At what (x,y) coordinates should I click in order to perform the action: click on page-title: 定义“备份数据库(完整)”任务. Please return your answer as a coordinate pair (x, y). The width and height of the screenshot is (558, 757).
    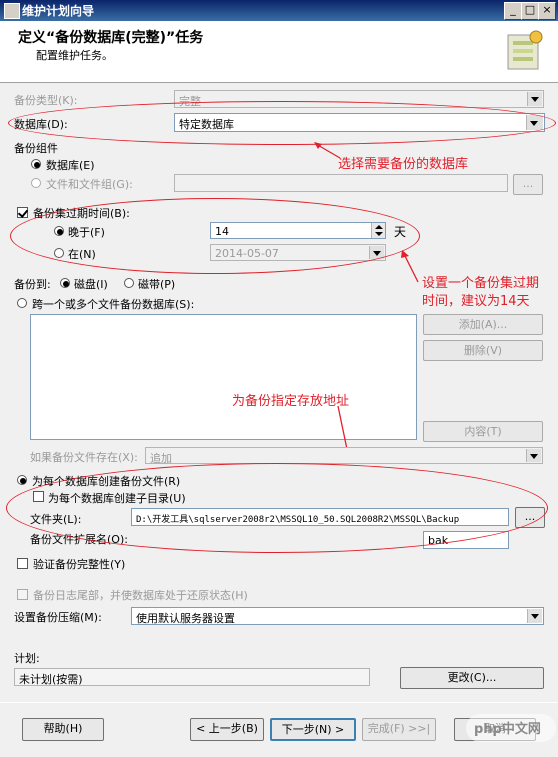
    Looking at the image, I should click on (111, 38).